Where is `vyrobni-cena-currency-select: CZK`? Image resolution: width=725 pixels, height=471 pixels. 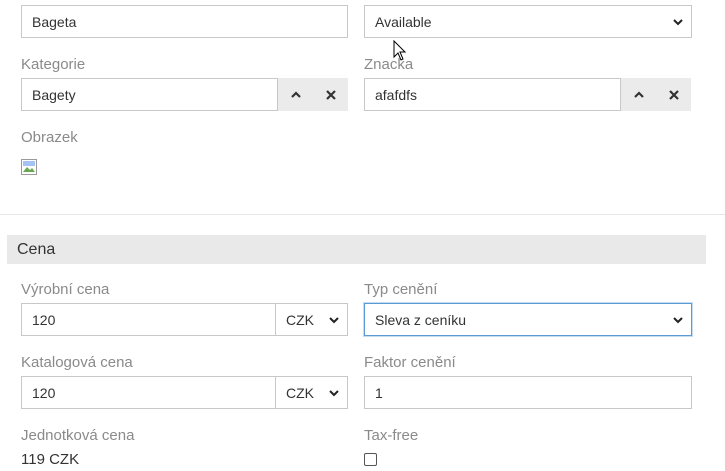
vyrobni-cena-currency-select: CZK is located at coordinates (311, 319).